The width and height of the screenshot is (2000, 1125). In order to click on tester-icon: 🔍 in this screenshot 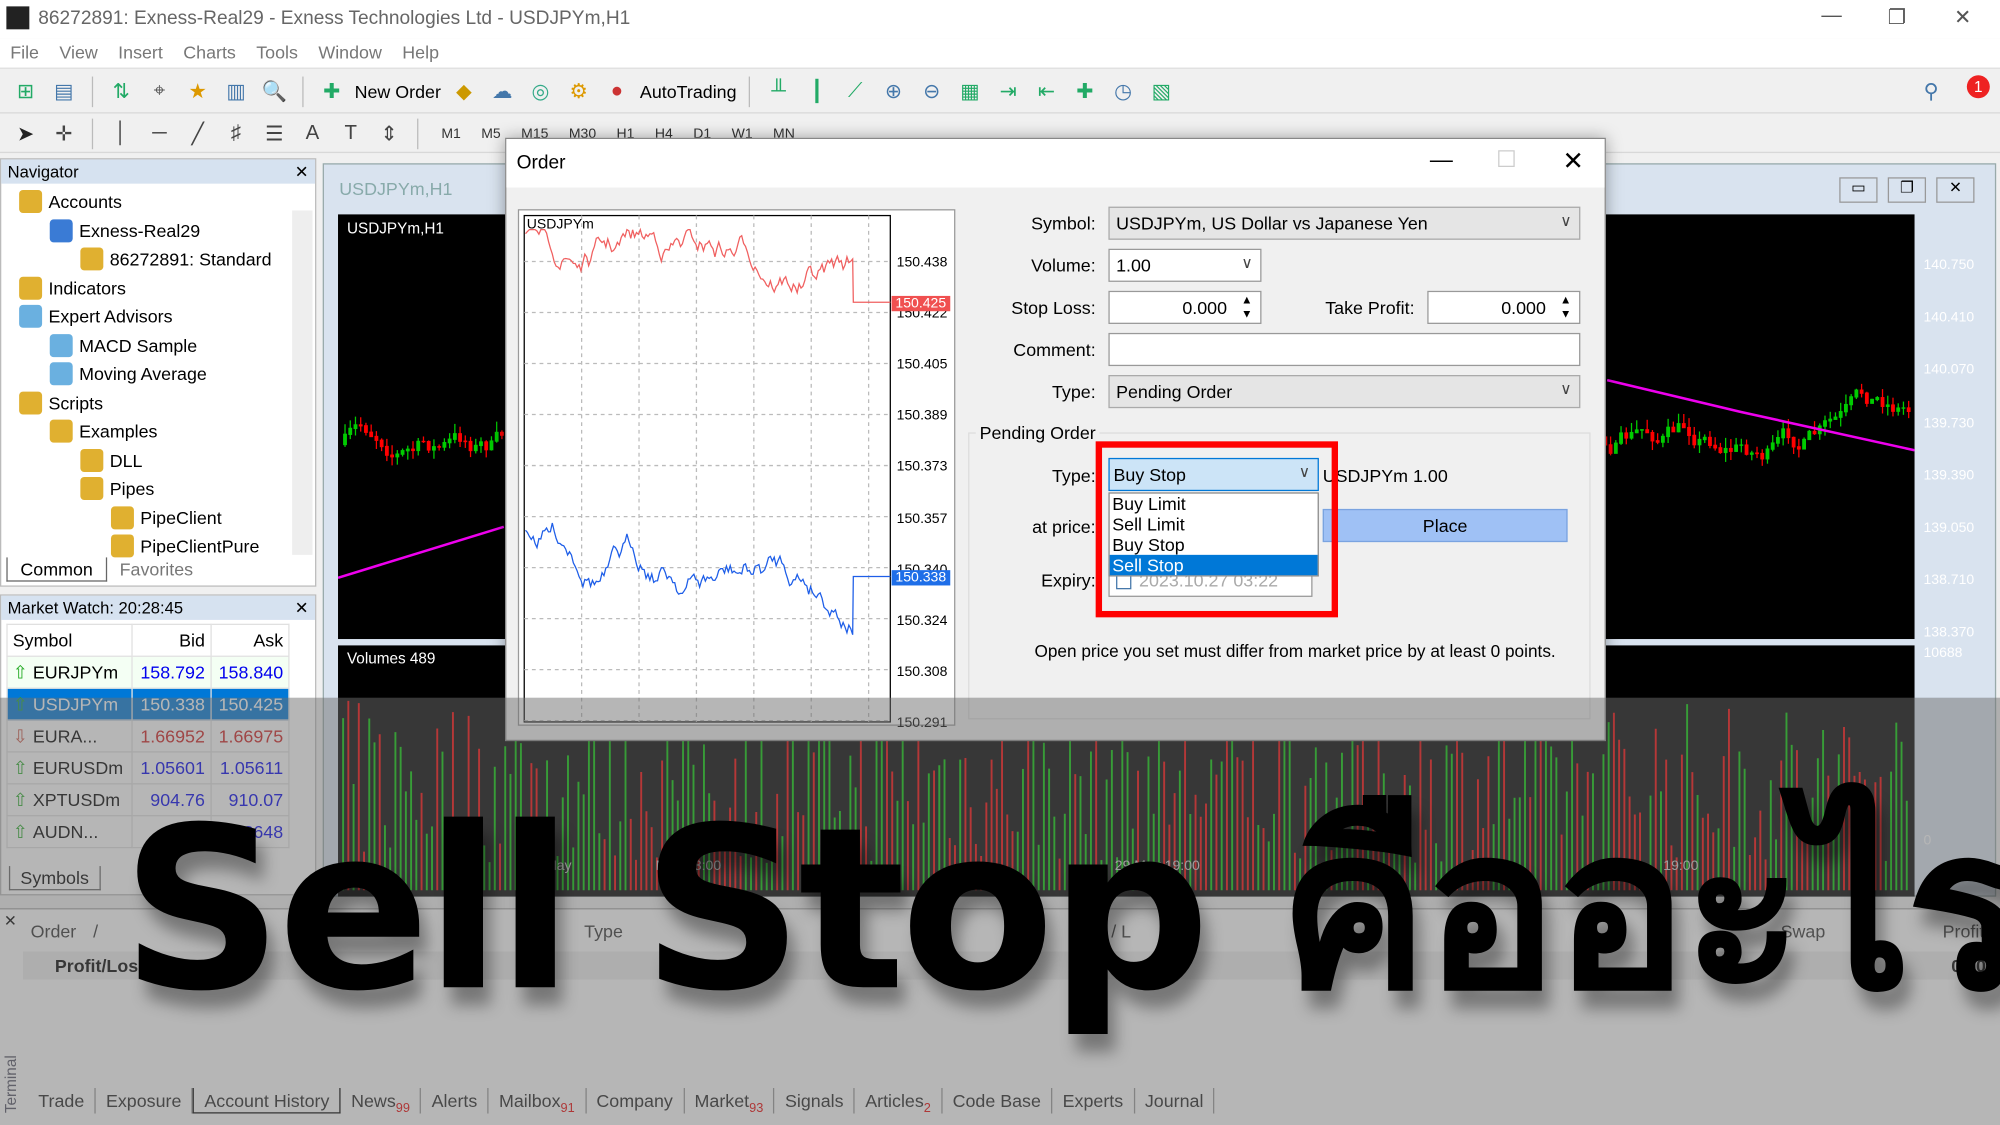, I will do `click(274, 91)`.